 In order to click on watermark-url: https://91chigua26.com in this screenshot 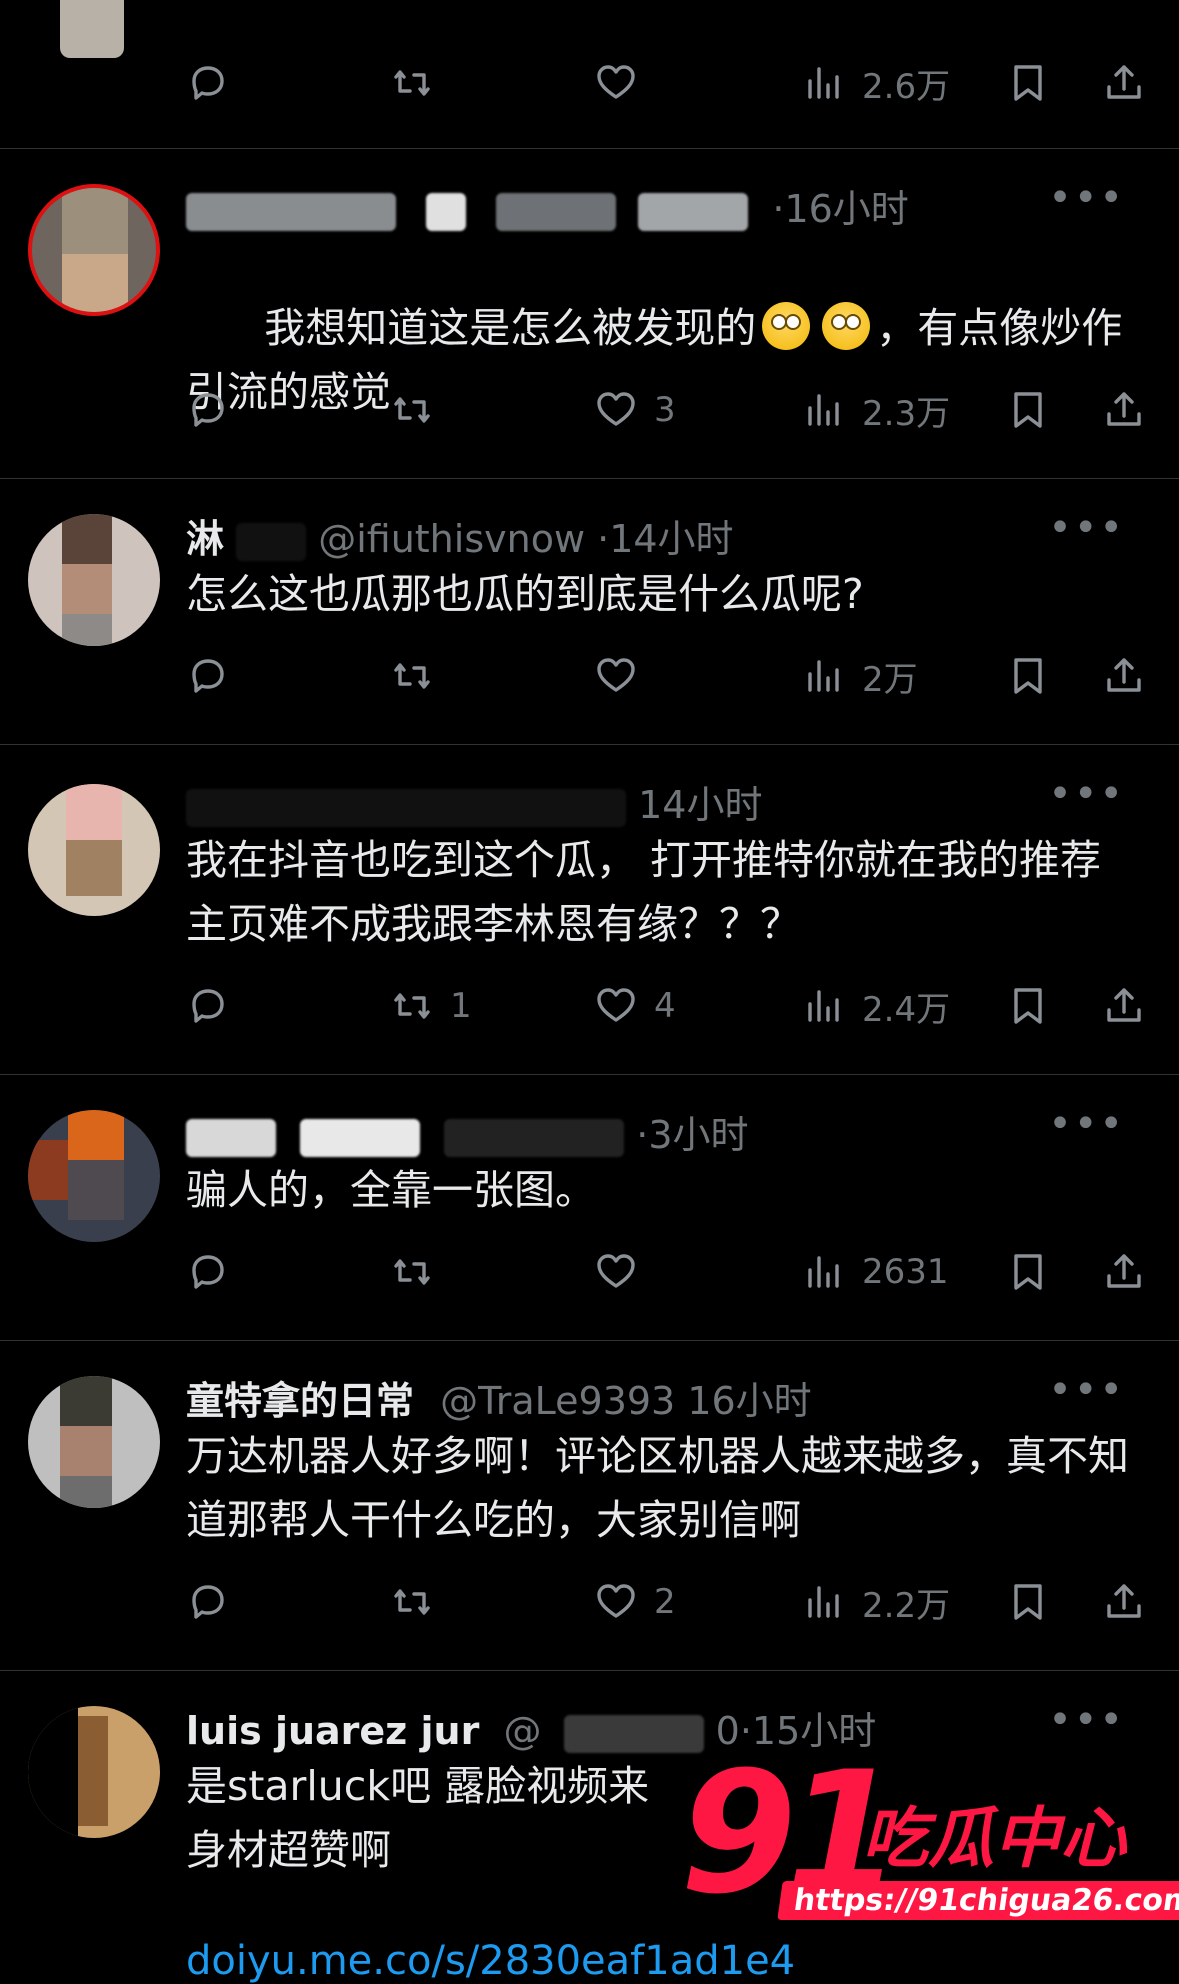, I will do `click(978, 1900)`.